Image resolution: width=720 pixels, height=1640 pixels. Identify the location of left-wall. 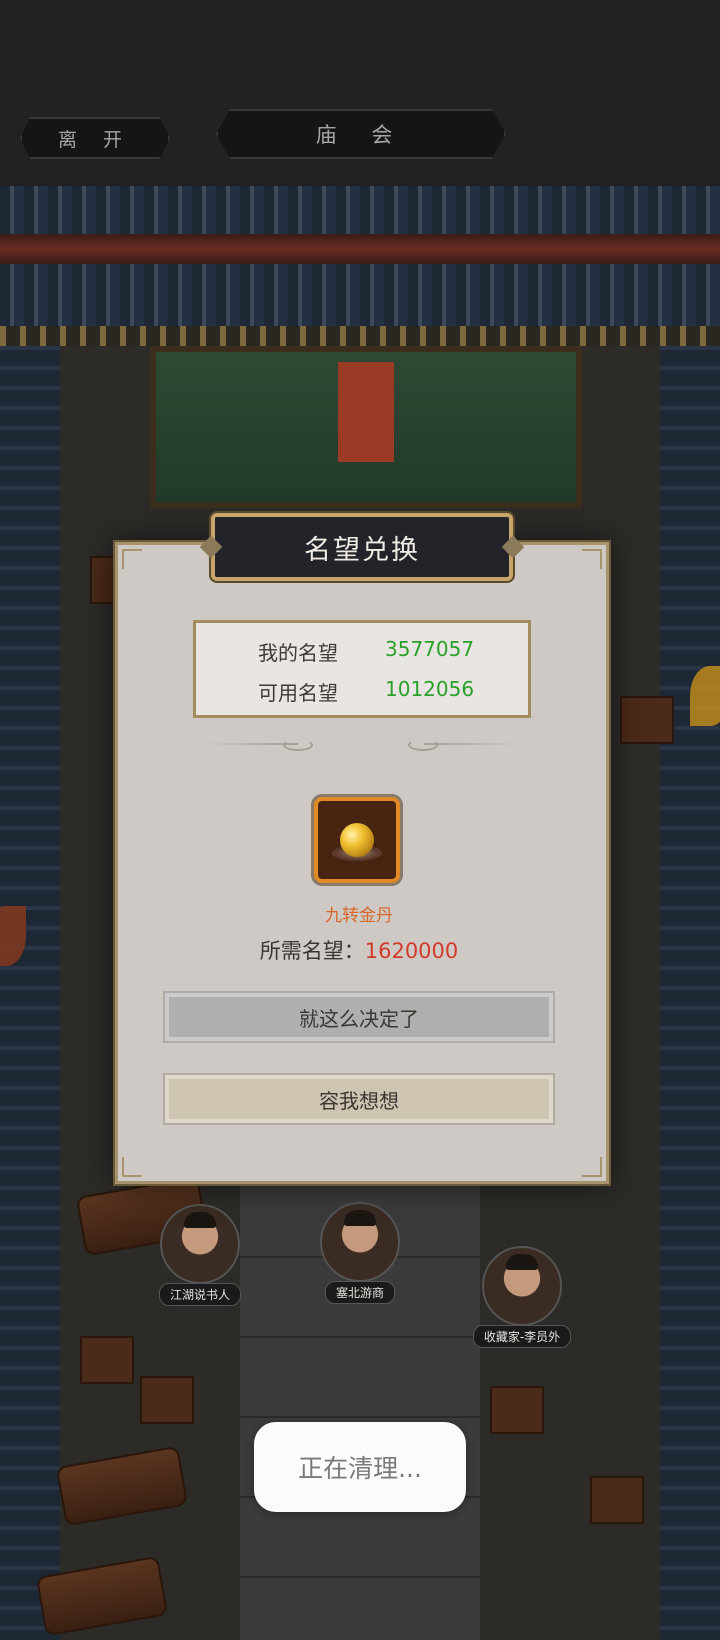
(30, 993).